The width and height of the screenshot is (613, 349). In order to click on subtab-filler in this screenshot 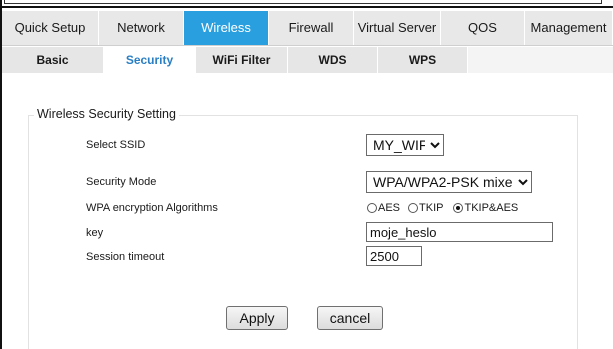, I will do `click(540, 60)`.